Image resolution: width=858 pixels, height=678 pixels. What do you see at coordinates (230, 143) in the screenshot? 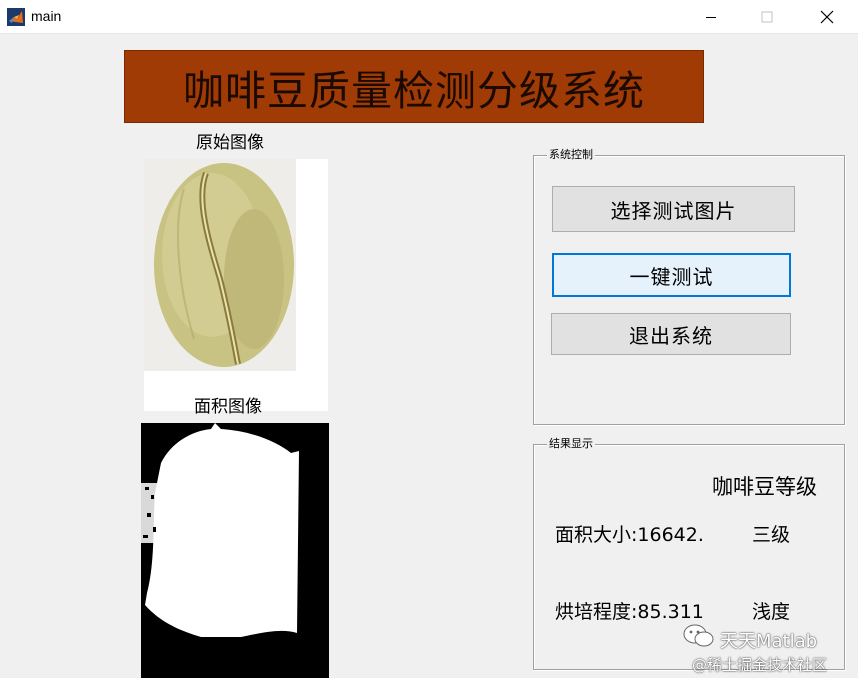
I see `original-image-title: 原始图像` at bounding box center [230, 143].